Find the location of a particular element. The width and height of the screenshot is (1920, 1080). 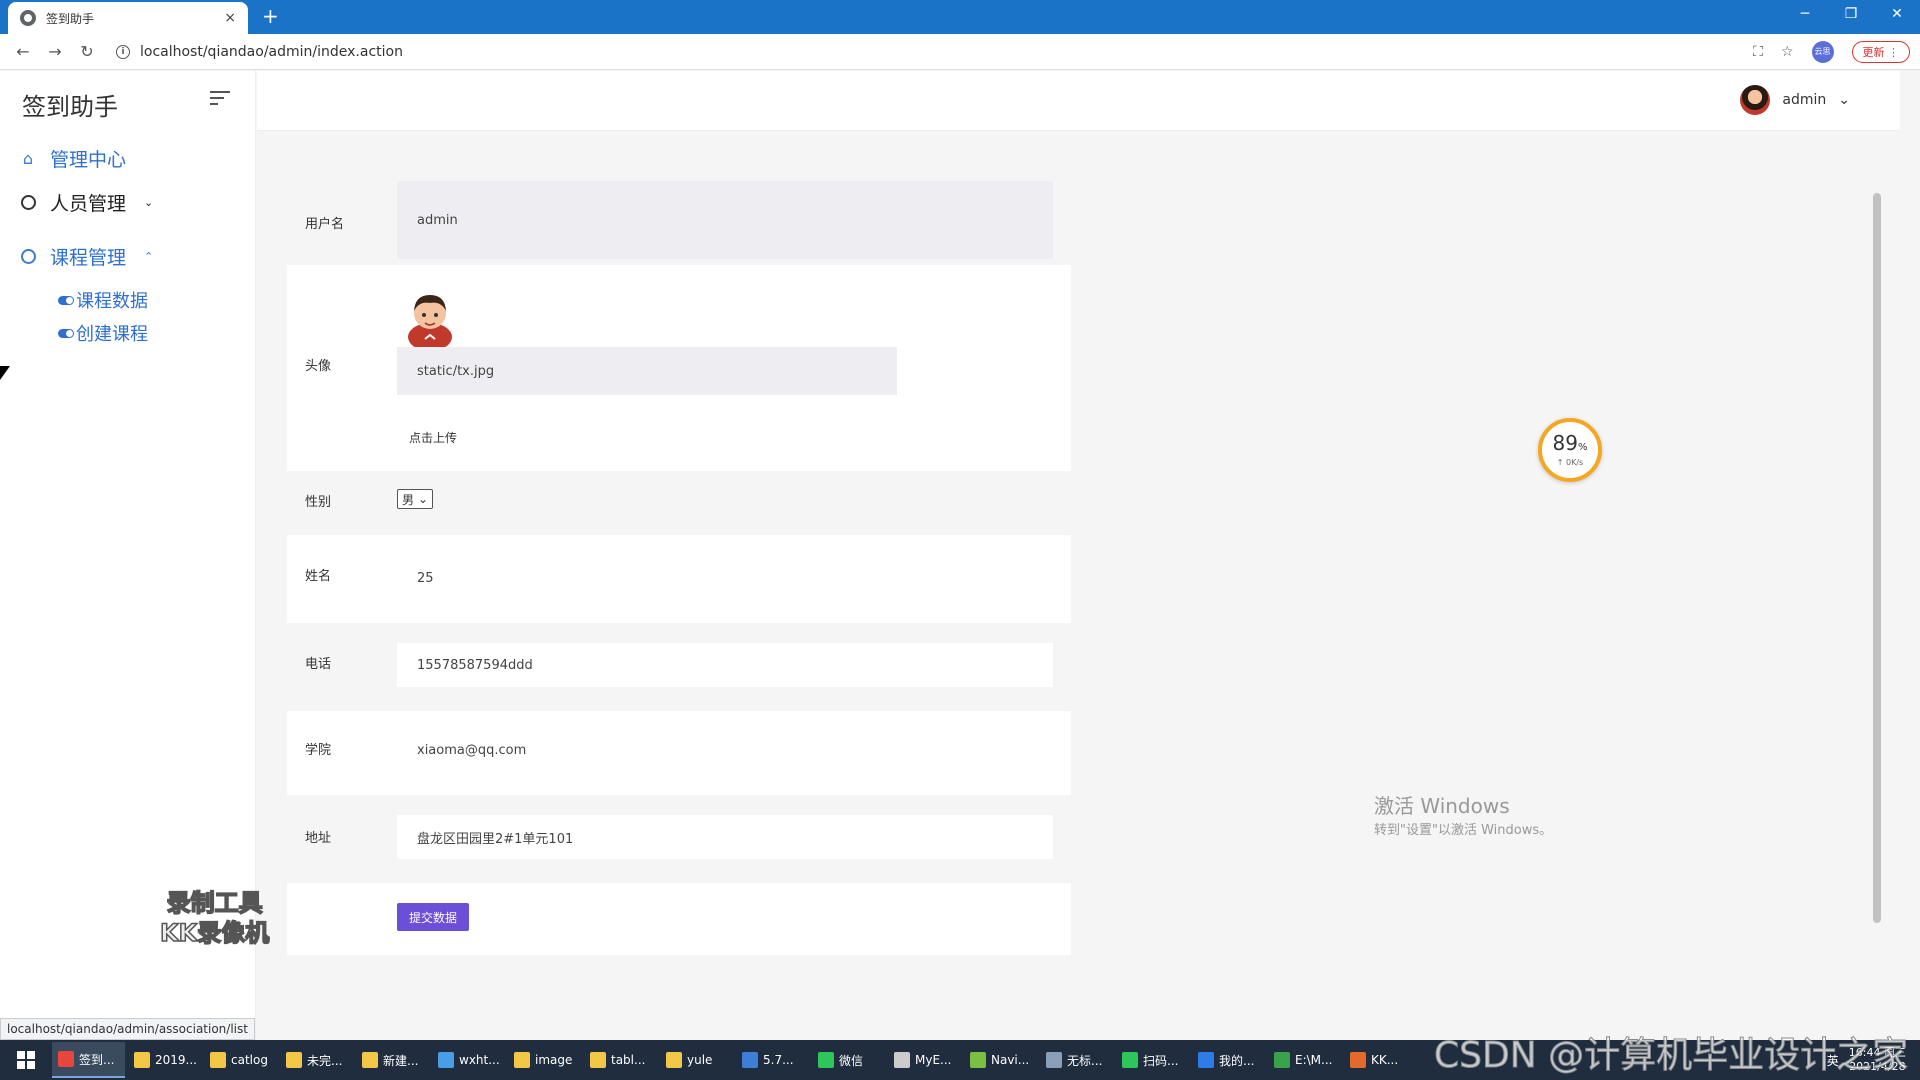

restore-icon: ❐ is located at coordinates (1851, 14).